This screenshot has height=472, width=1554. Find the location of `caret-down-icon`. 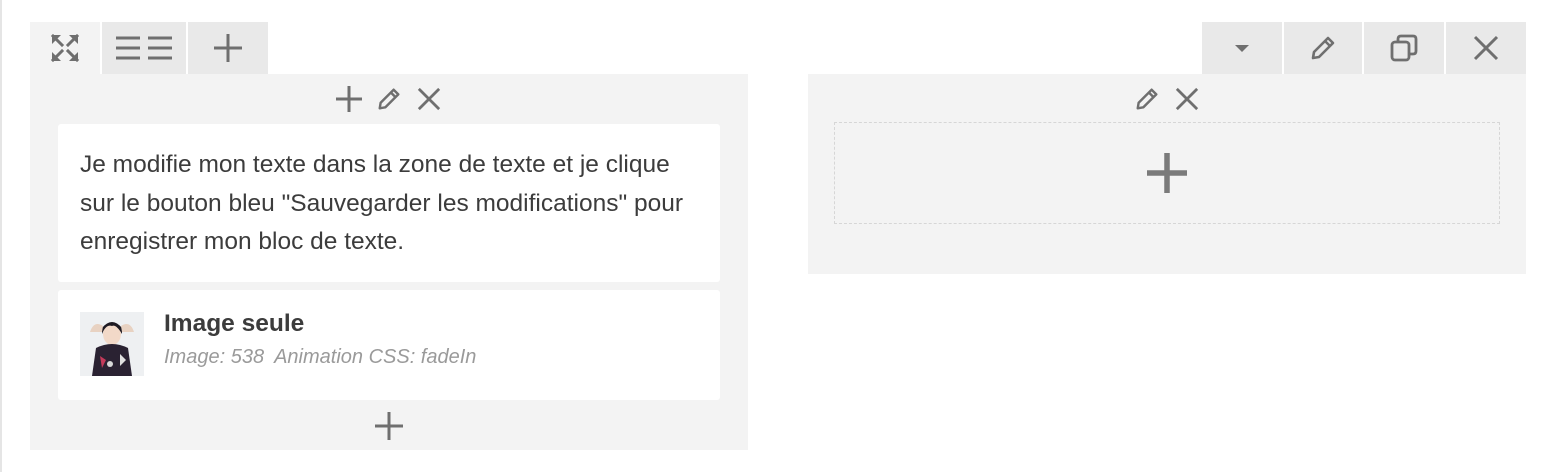

caret-down-icon is located at coordinates (1242, 48).